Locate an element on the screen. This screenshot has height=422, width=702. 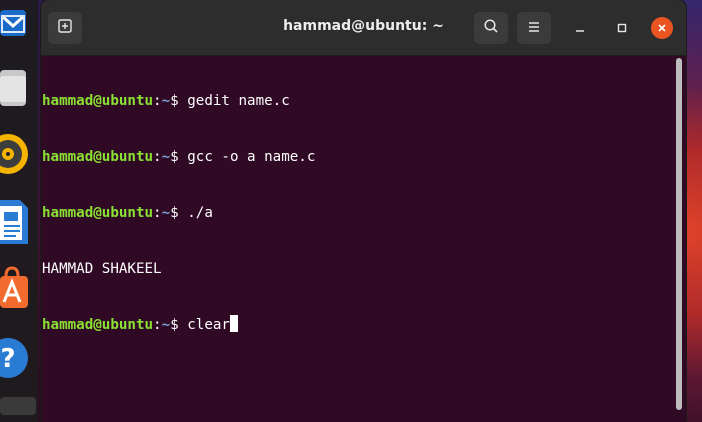
search-icon is located at coordinates (491, 28).